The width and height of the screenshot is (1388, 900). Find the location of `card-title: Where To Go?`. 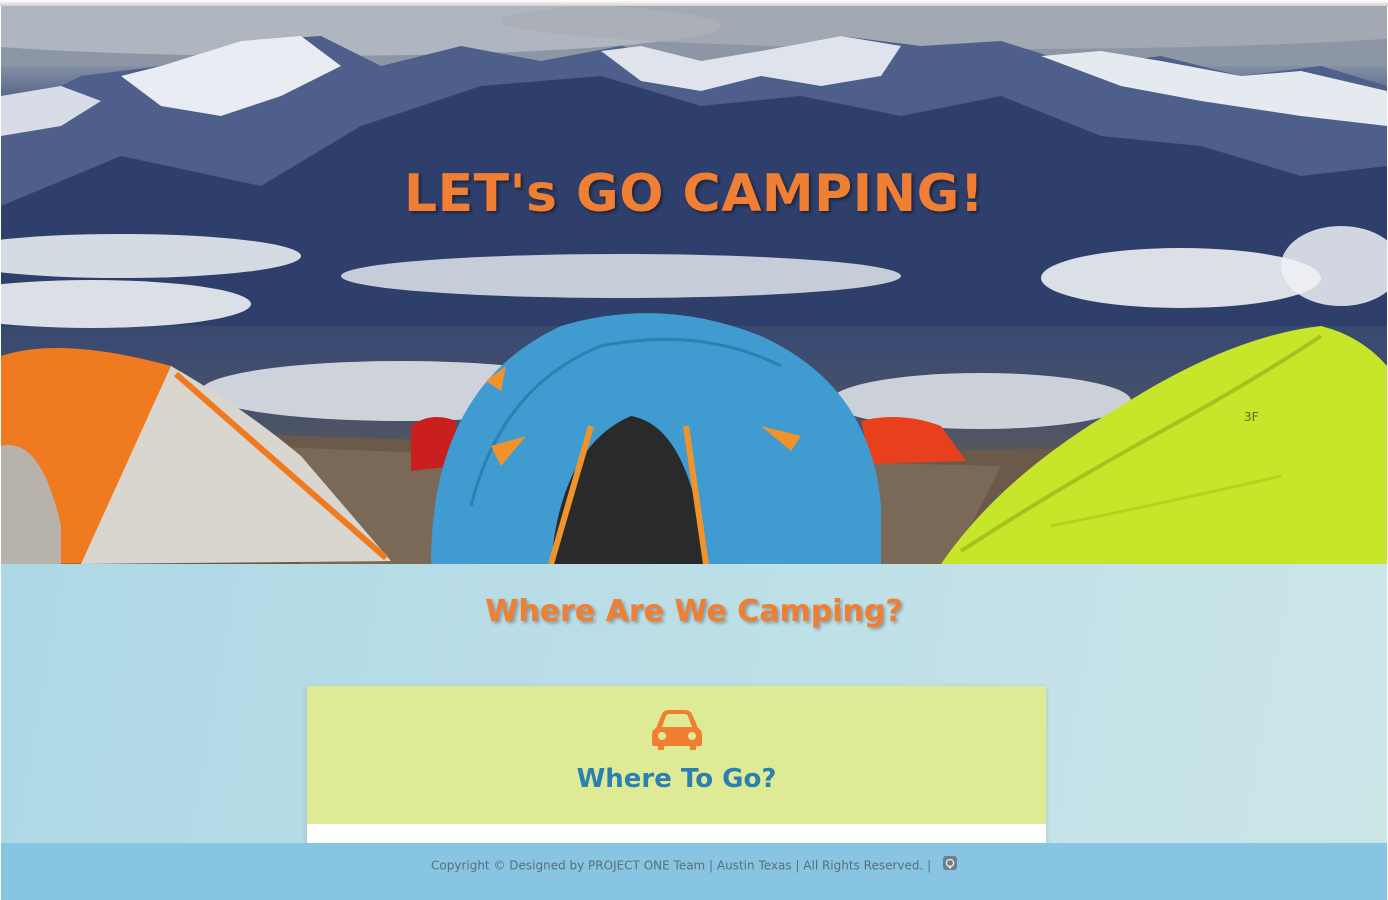

card-title: Where To Go? is located at coordinates (676, 776).